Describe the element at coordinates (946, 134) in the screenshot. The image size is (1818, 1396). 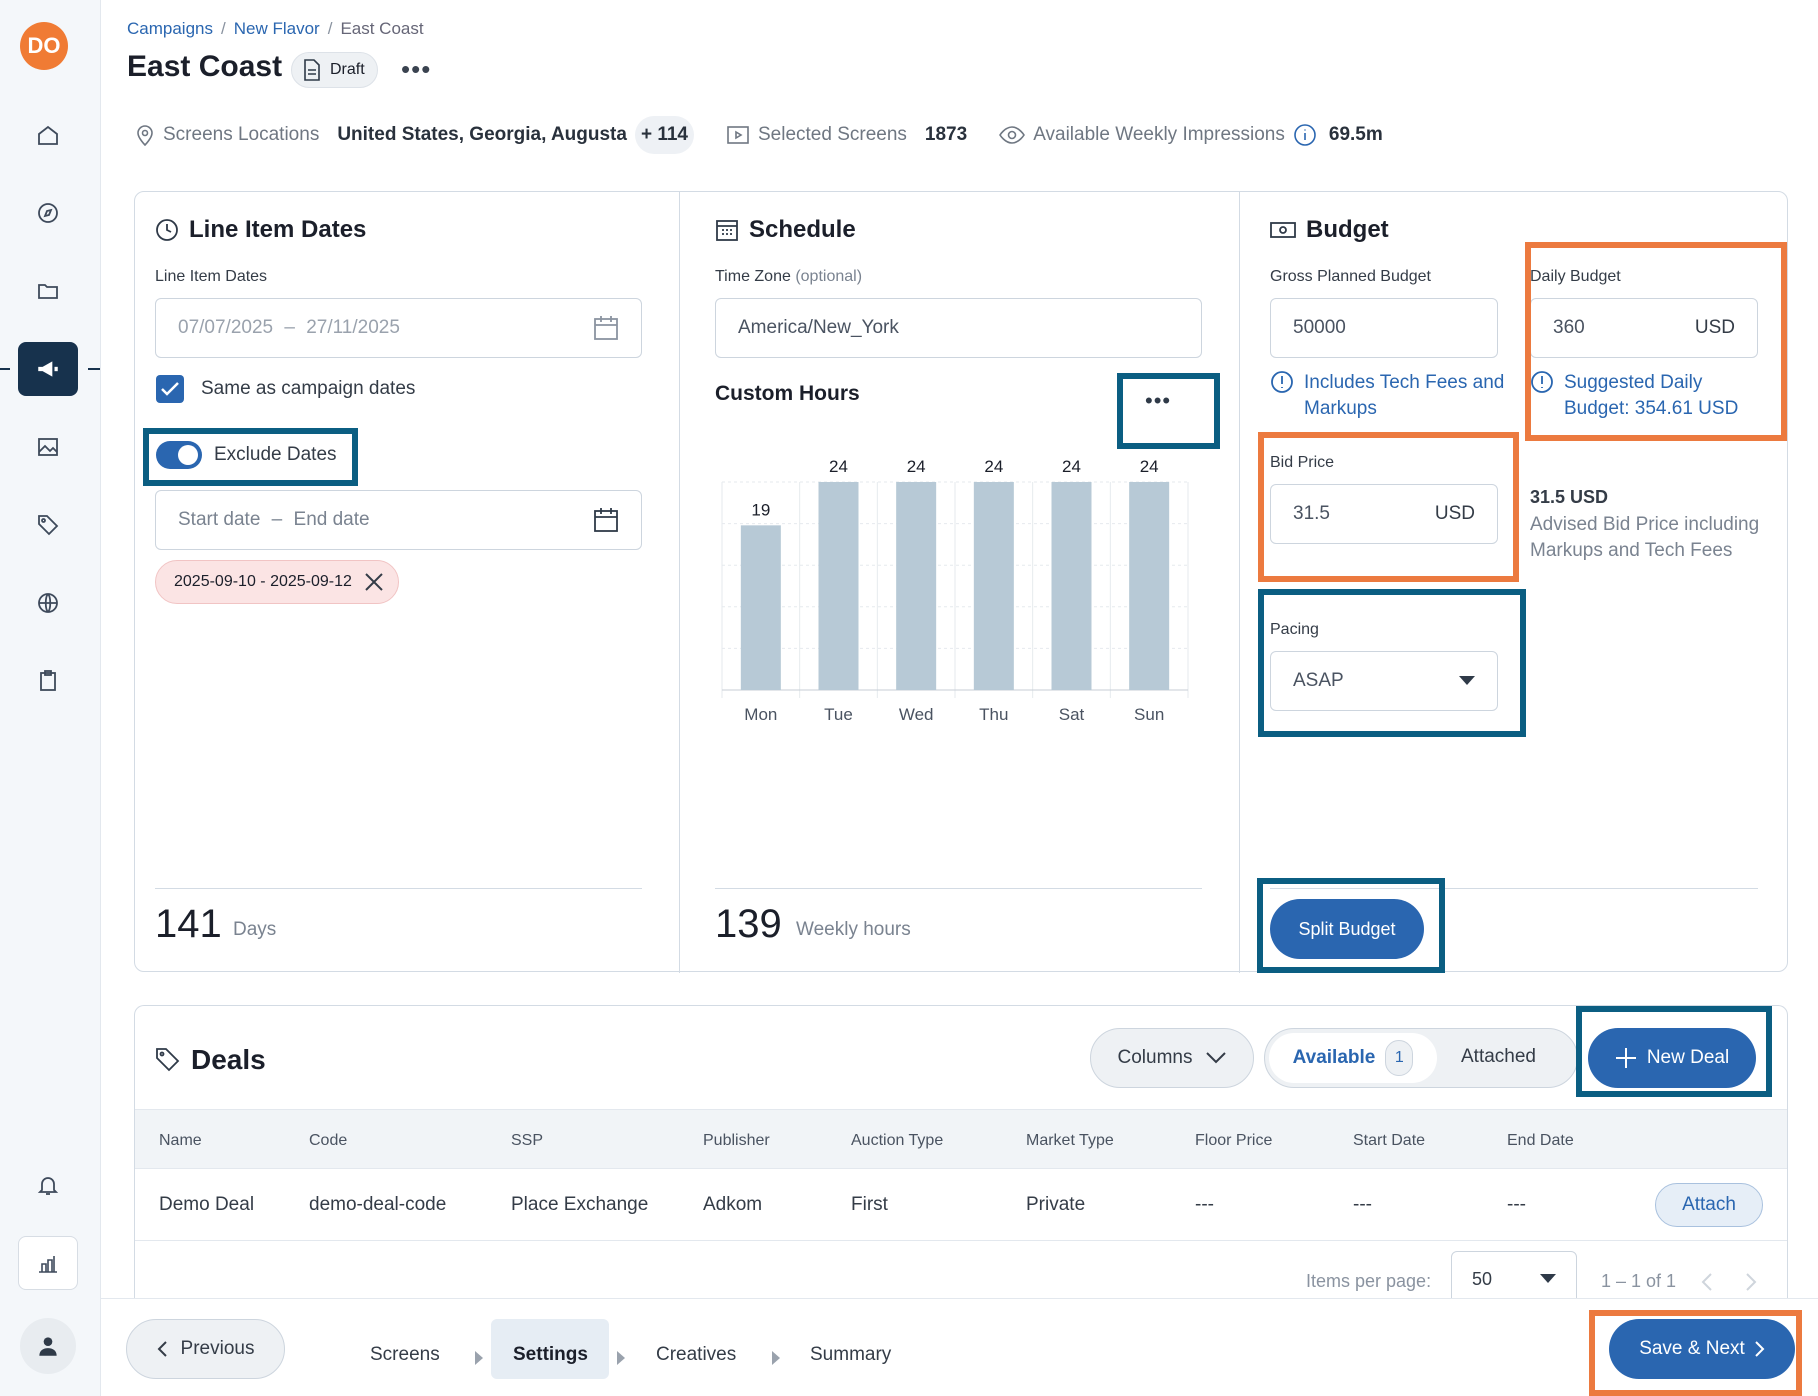
I see `screens-value: 1873` at that location.